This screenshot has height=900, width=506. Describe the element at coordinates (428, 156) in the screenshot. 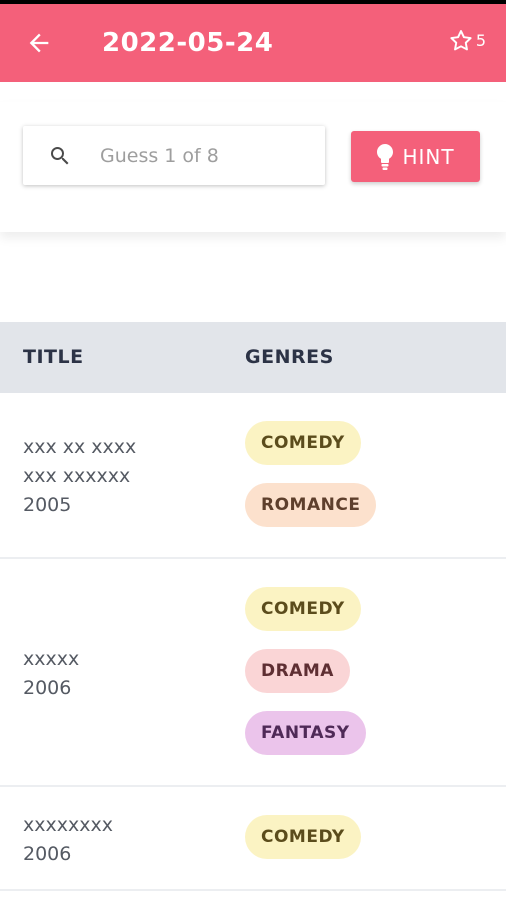

I see `hint-label: HINT` at that location.